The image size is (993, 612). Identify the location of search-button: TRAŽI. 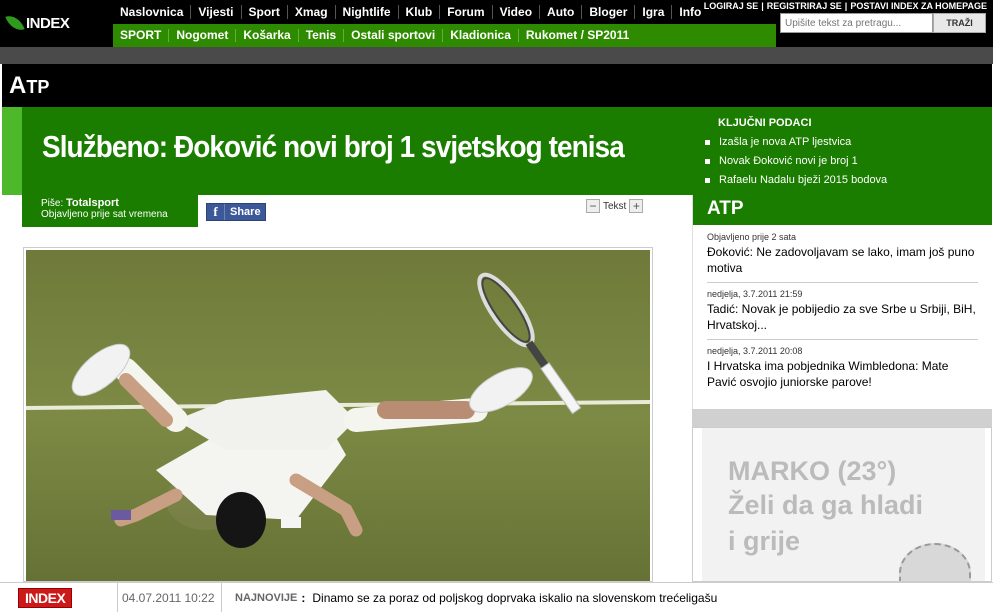
(959, 23).